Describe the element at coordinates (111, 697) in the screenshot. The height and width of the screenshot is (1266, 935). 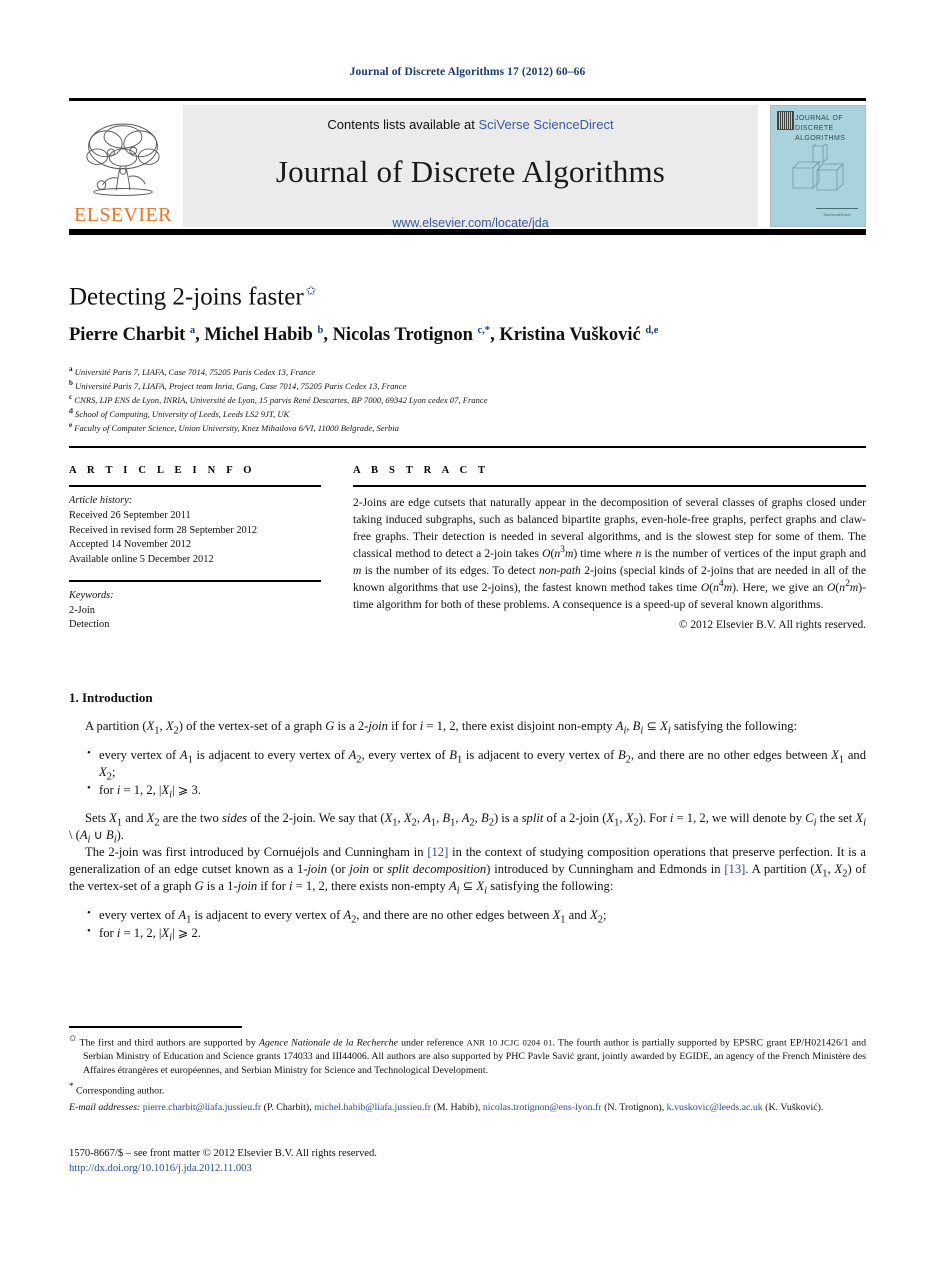
I see `section-heading-introduction: 1. Introduction` at that location.